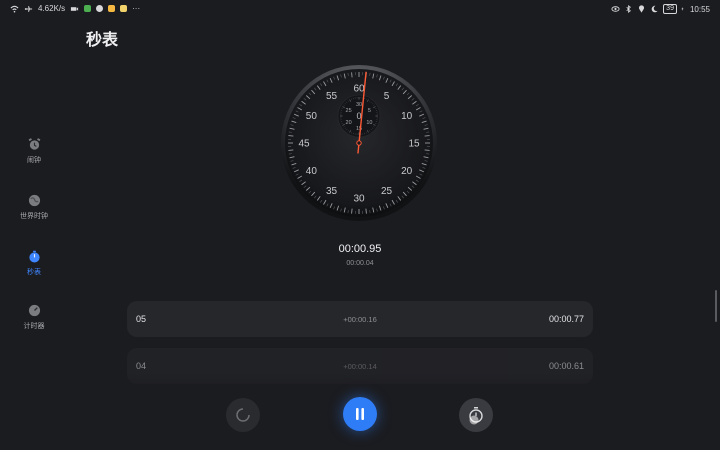  What do you see at coordinates (14, 9) in the screenshot?
I see `wifi-icon` at bounding box center [14, 9].